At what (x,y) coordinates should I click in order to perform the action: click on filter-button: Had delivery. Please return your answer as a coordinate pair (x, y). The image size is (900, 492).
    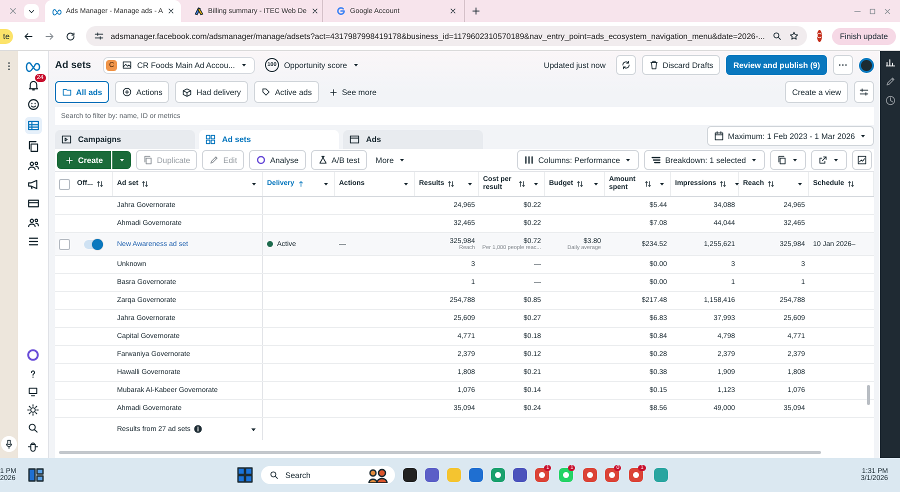
    Looking at the image, I should click on (211, 92).